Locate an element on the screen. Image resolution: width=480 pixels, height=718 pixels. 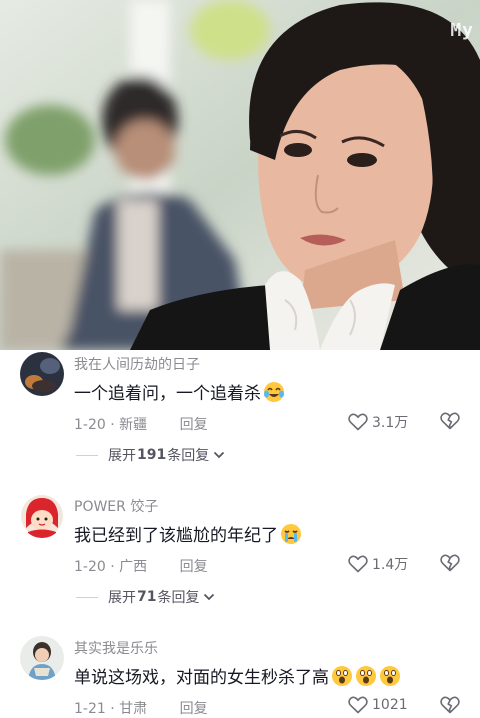
comment-text: 我已经到了该尴尬的年纪了 is located at coordinates (188, 533).